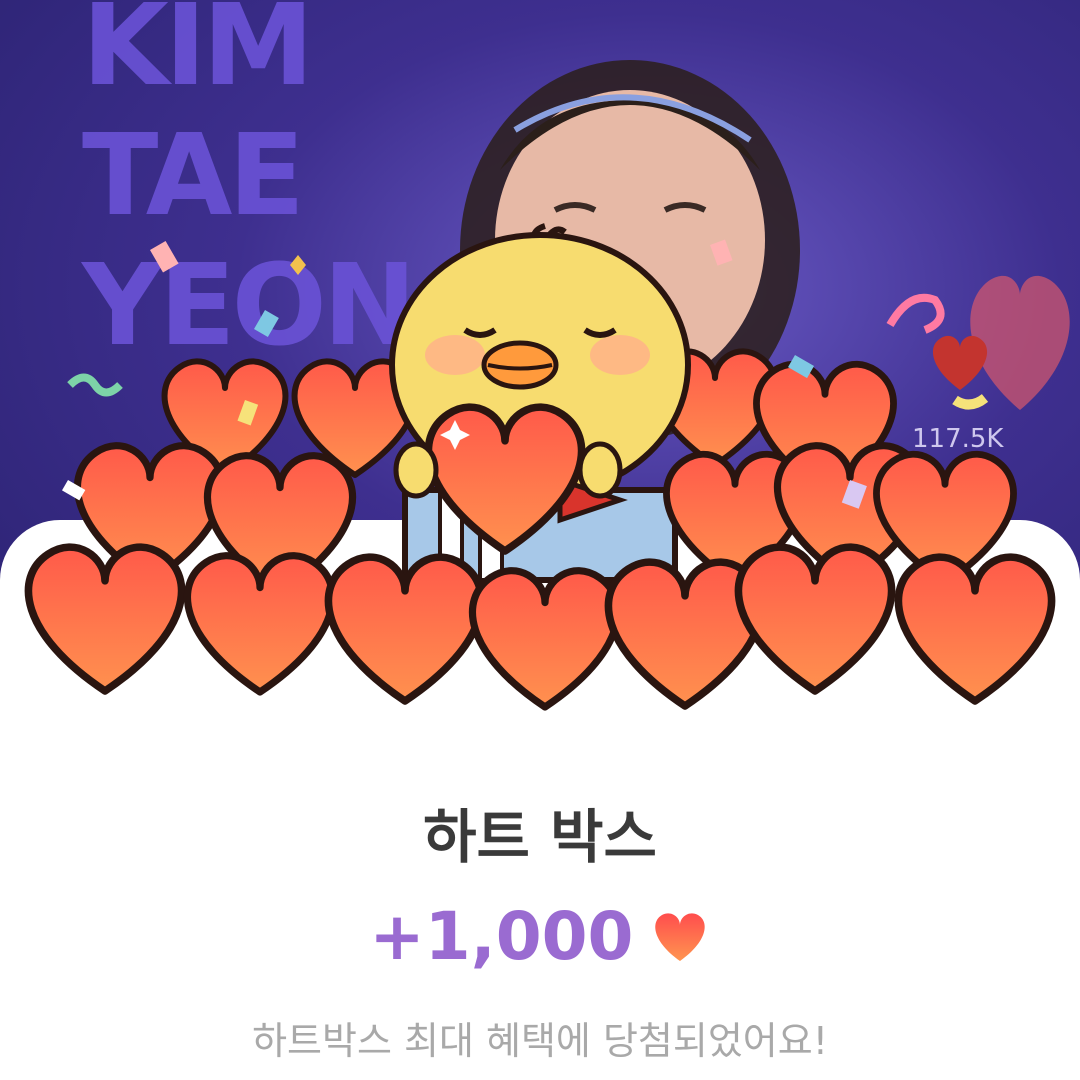 Image resolution: width=1080 pixels, height=1080 pixels. What do you see at coordinates (198, 55) in the screenshot?
I see `background-word: KIM` at bounding box center [198, 55].